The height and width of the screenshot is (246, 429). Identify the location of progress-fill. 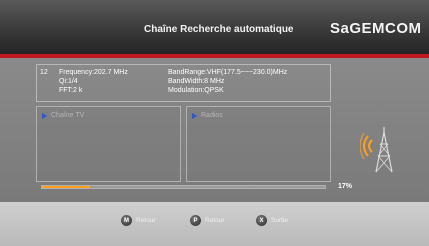
(66, 187).